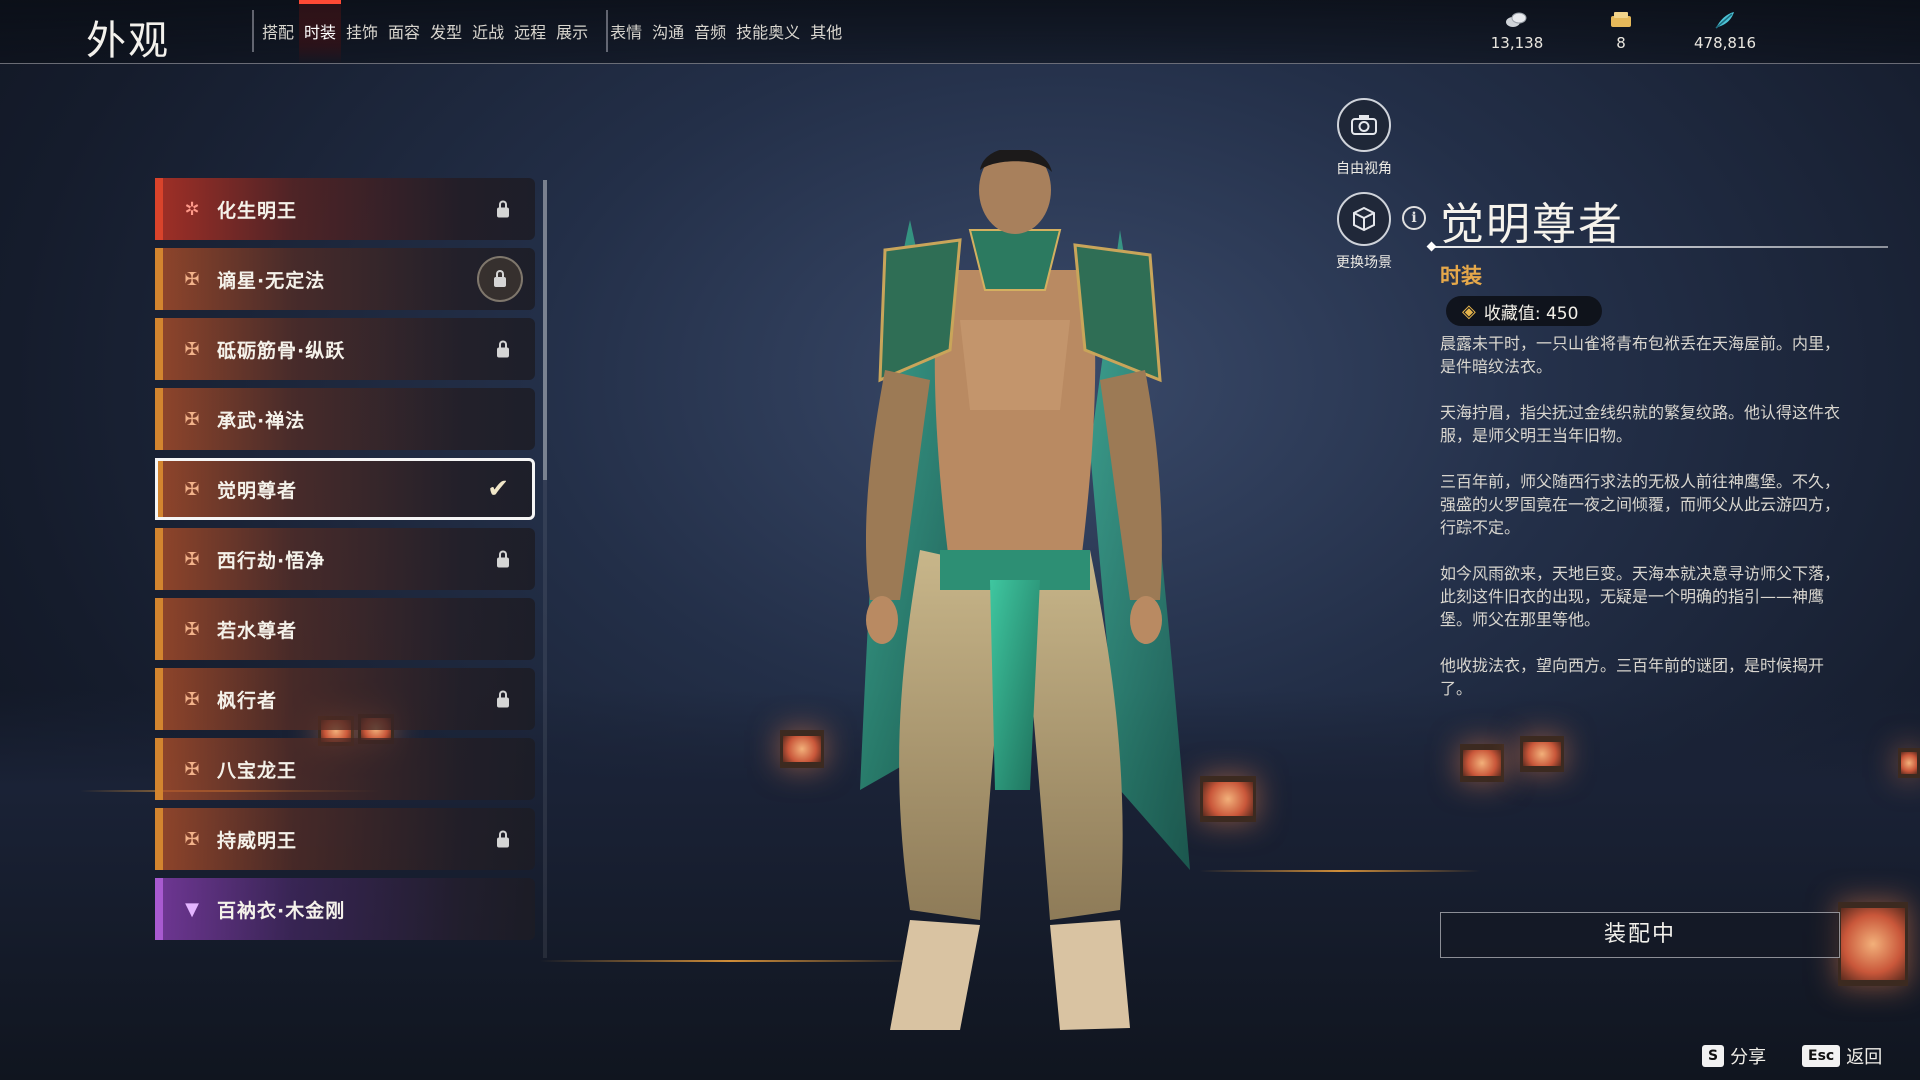 This screenshot has height=1080, width=1920. I want to click on outfit-name: 八宝龙王, so click(257, 770).